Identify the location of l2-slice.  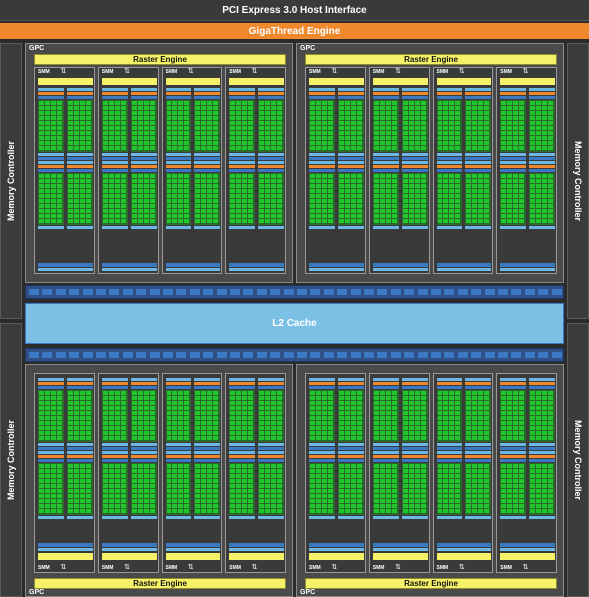
(74, 355).